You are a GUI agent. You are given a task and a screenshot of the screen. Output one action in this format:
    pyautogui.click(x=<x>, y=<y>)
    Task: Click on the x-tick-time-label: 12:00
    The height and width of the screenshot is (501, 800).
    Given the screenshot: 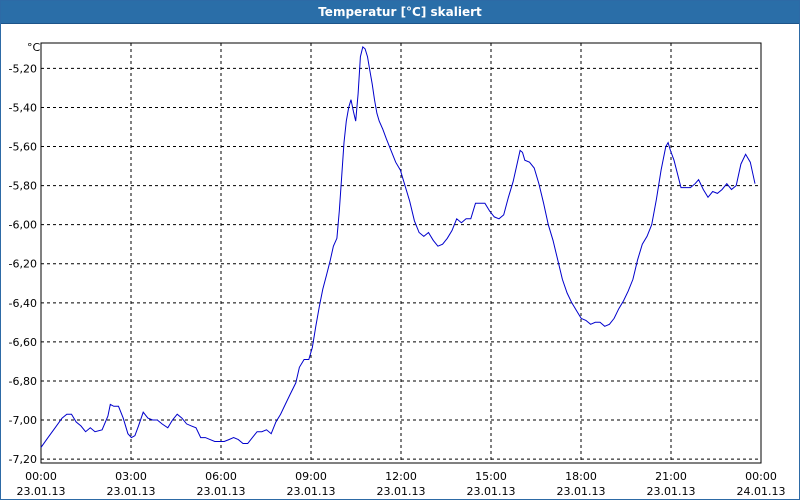 What is the action you would take?
    pyautogui.click(x=401, y=476)
    